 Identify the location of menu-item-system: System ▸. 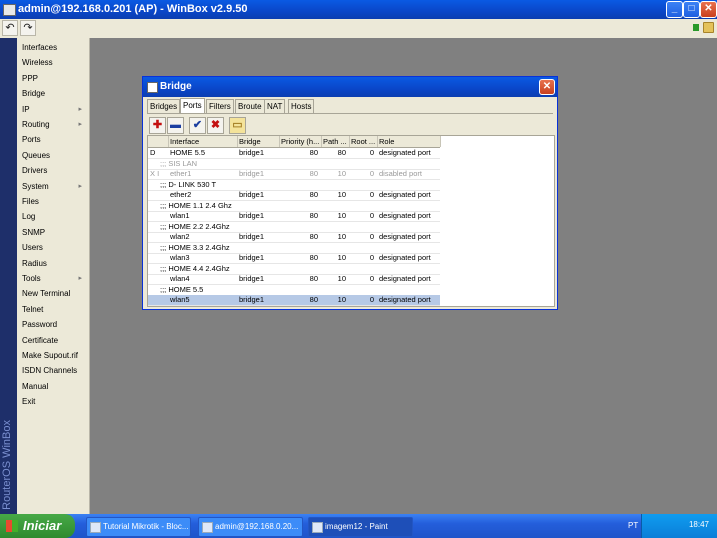
(54, 187).